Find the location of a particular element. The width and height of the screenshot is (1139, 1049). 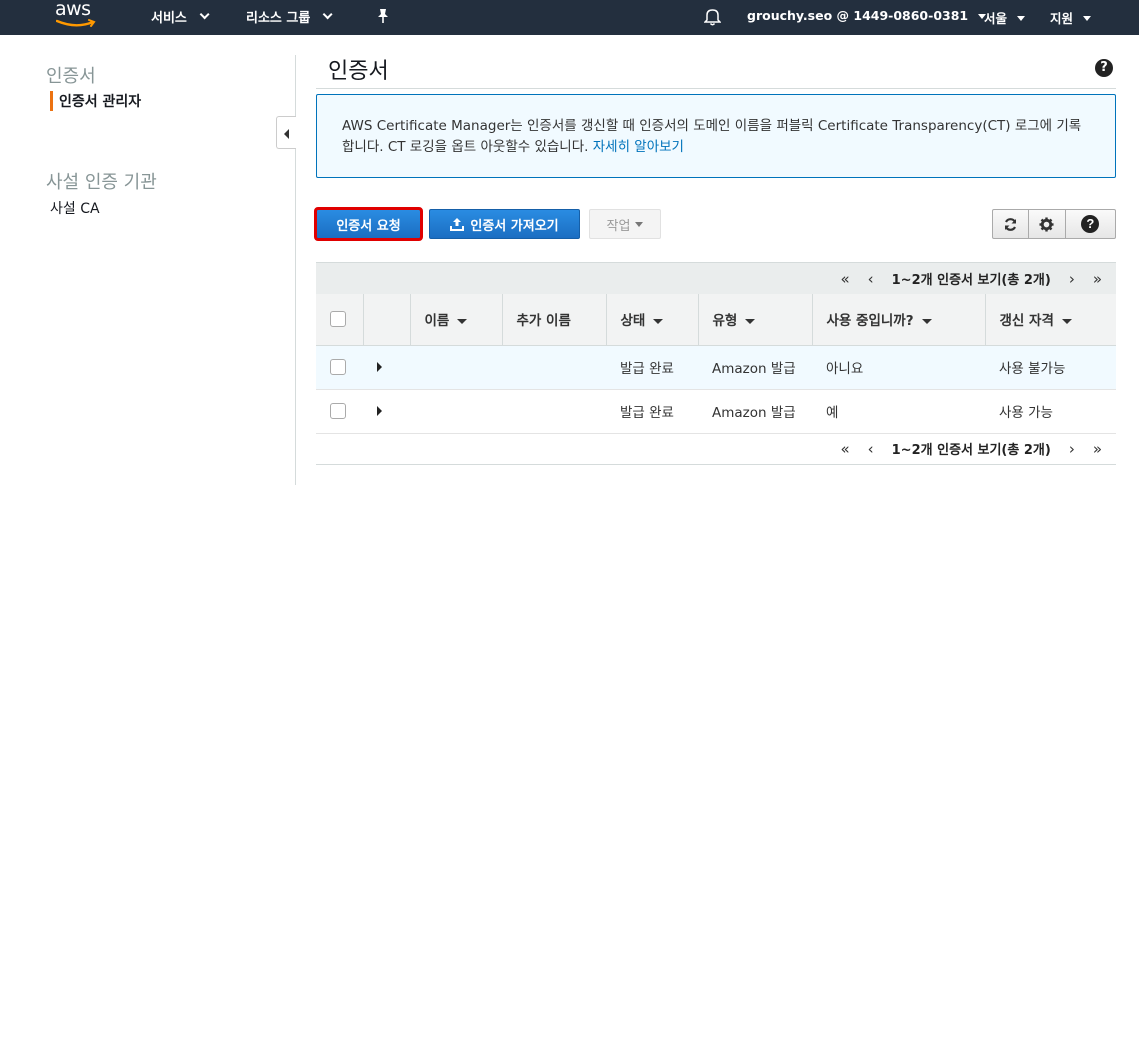

notifications-button is located at coordinates (712, 16).